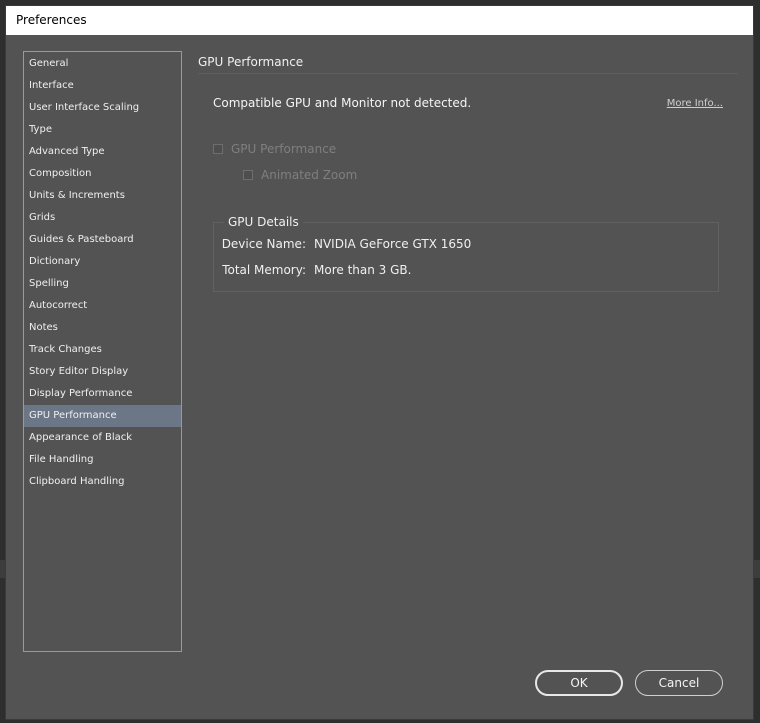 This screenshot has height=723, width=760. Describe the element at coordinates (102, 284) in the screenshot. I see `sidebar-item-spelling: Spelling` at that location.